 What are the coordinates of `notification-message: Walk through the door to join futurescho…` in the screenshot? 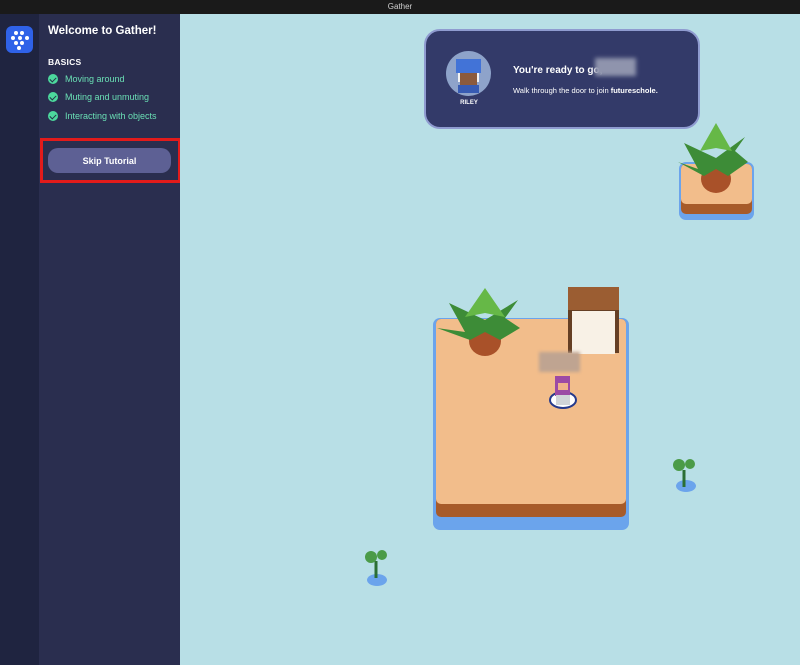 It's located at (585, 90).